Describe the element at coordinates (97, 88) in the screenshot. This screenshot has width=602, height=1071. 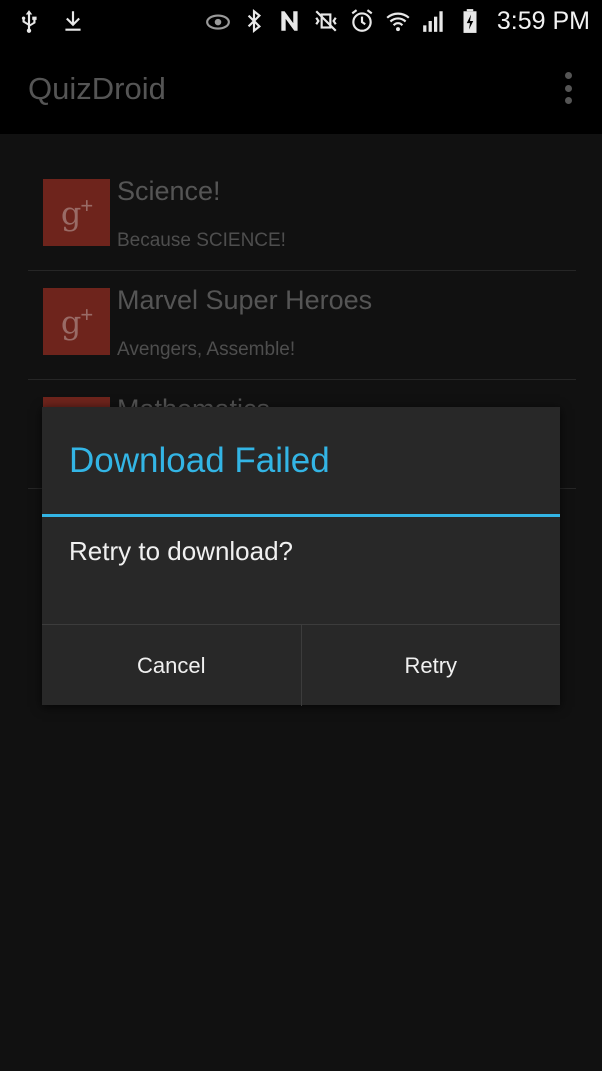
I see `app-title: QuizDroid` at that location.